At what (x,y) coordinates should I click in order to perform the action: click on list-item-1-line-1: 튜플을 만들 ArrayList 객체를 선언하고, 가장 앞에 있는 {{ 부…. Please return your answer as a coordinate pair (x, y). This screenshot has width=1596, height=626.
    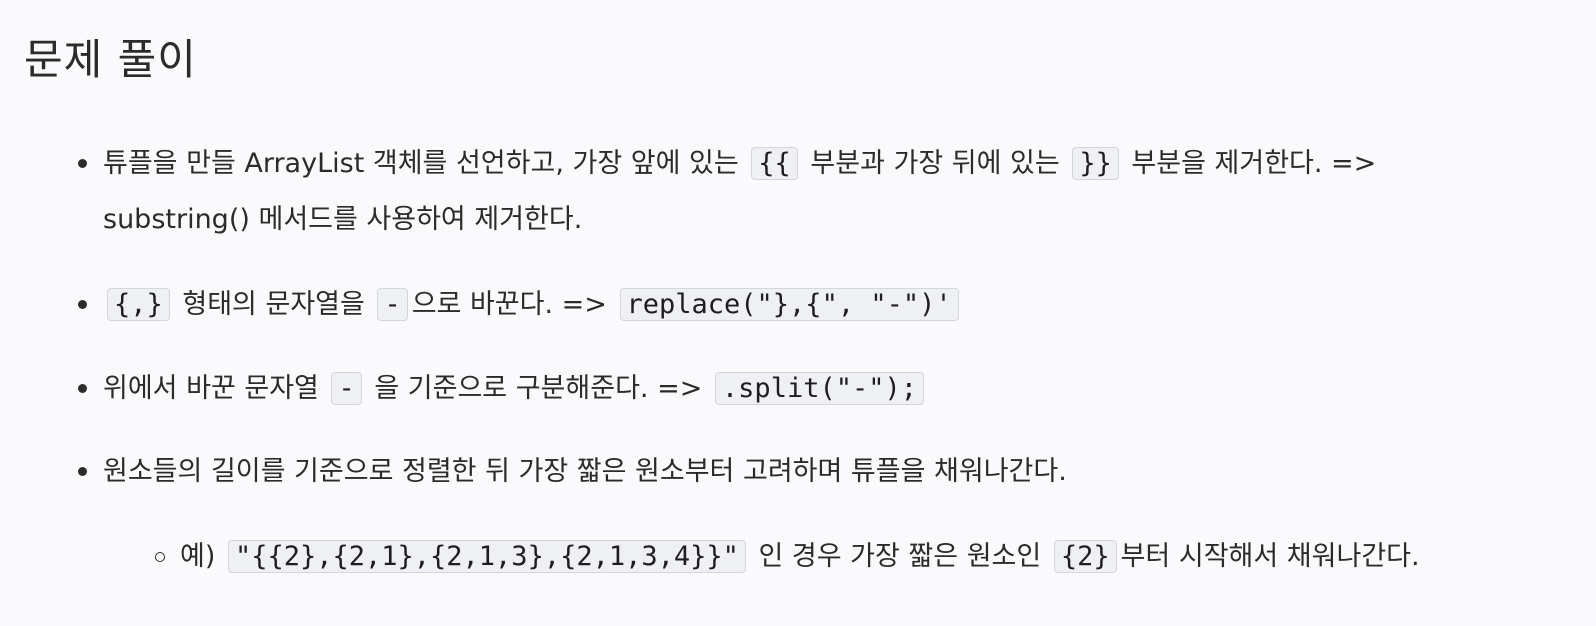
    Looking at the image, I should click on (804, 164).